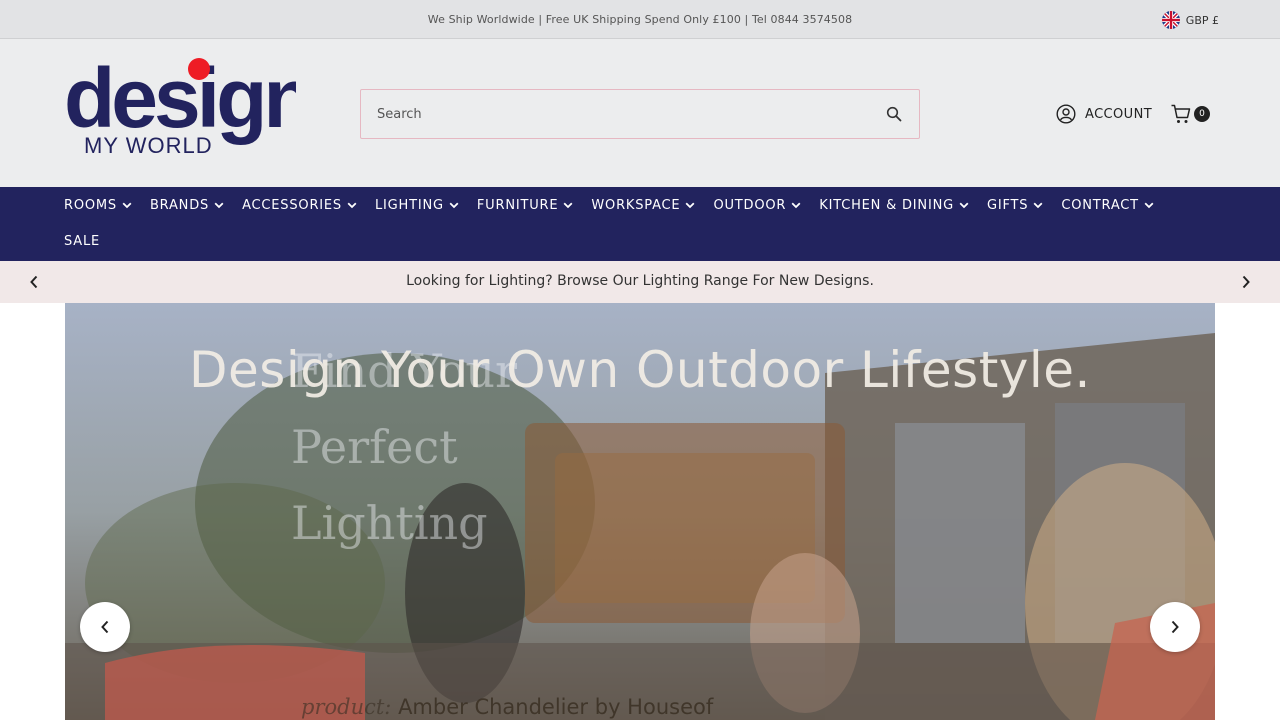 The image size is (1280, 720). I want to click on cart-icon, so click(1181, 113).